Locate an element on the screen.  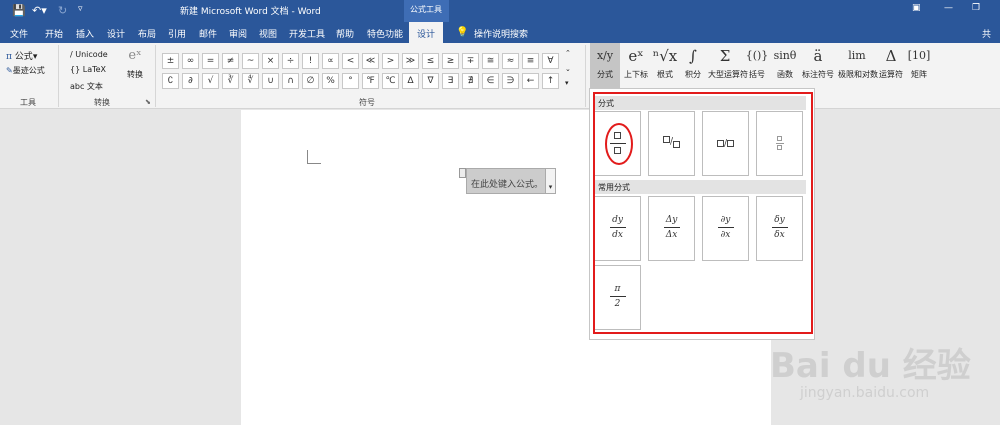
symbol-button: ℃ is located at coordinates (390, 81).